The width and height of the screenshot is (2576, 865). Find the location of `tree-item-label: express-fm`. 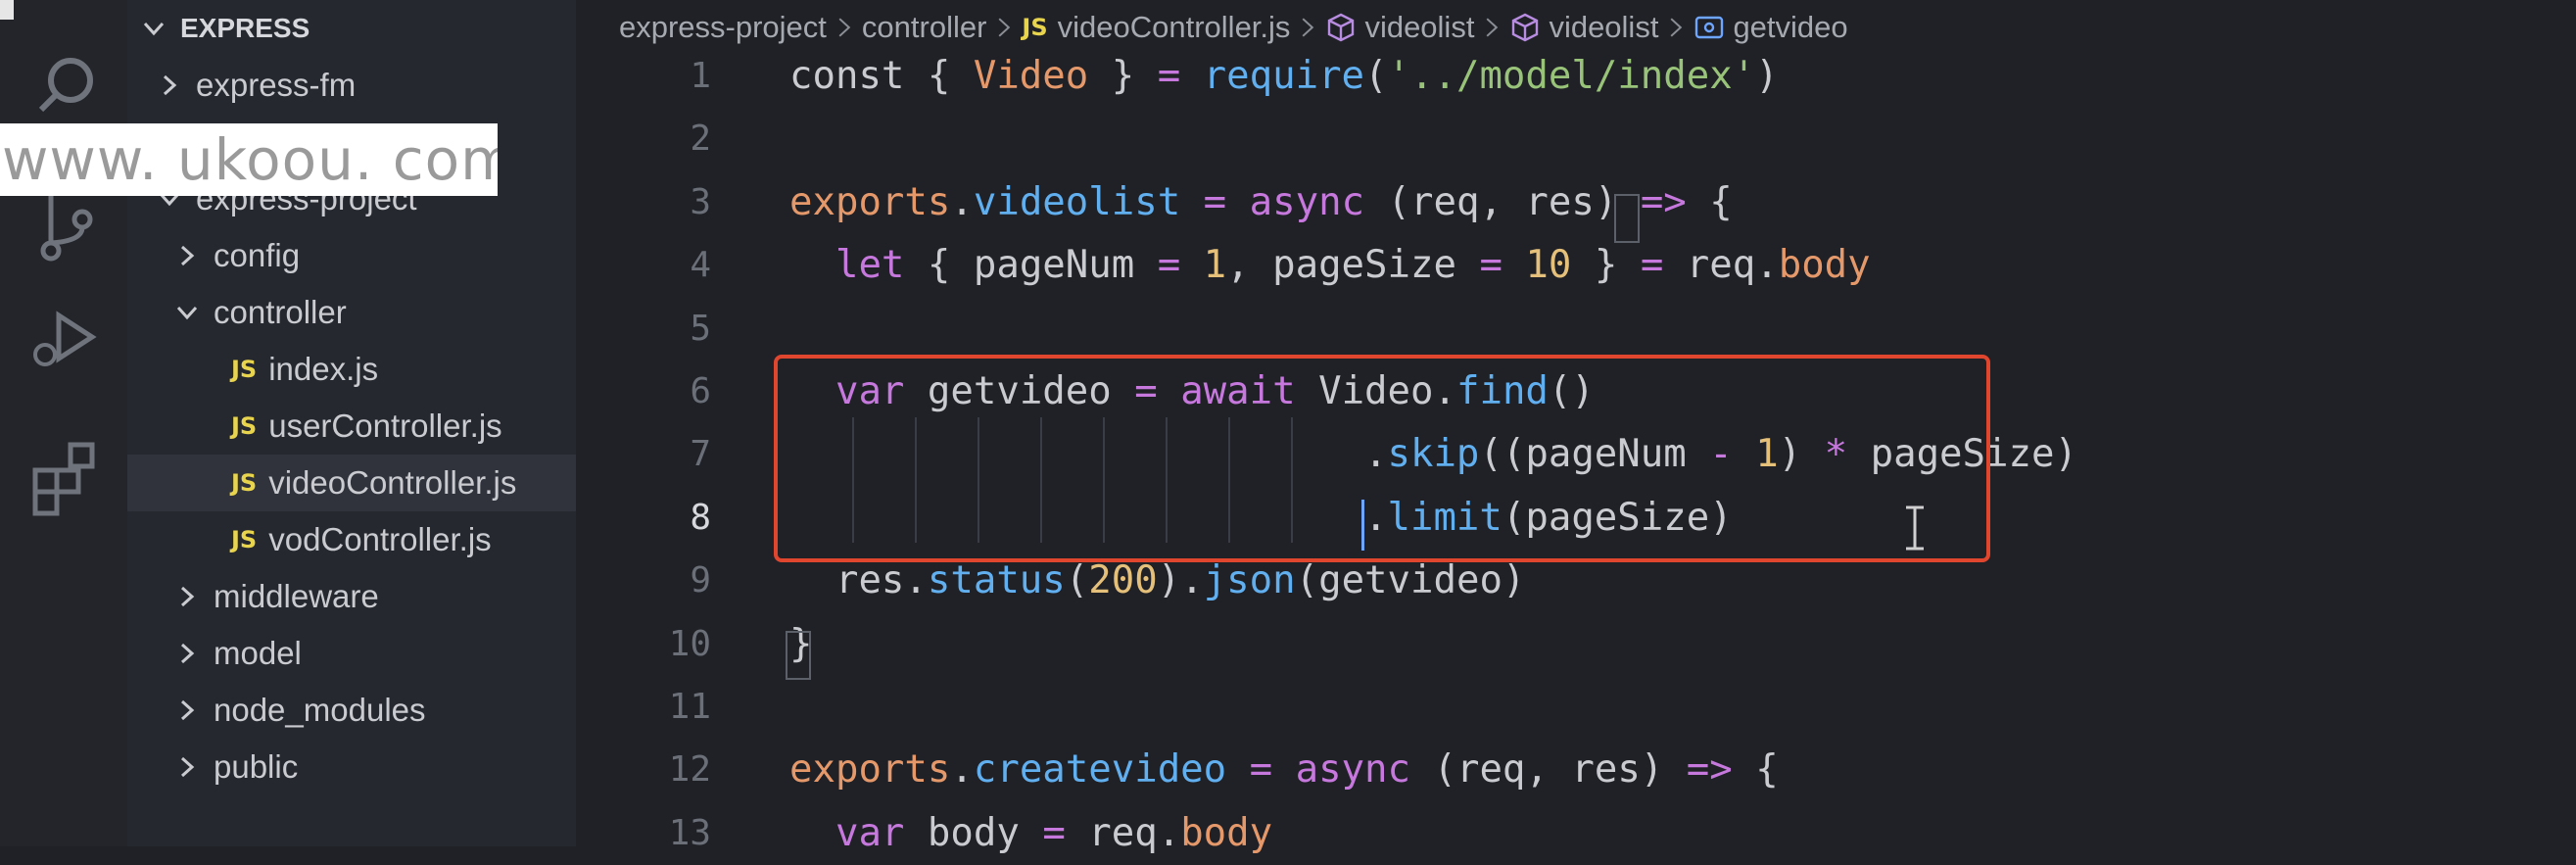

tree-item-label: express-fm is located at coordinates (276, 85).